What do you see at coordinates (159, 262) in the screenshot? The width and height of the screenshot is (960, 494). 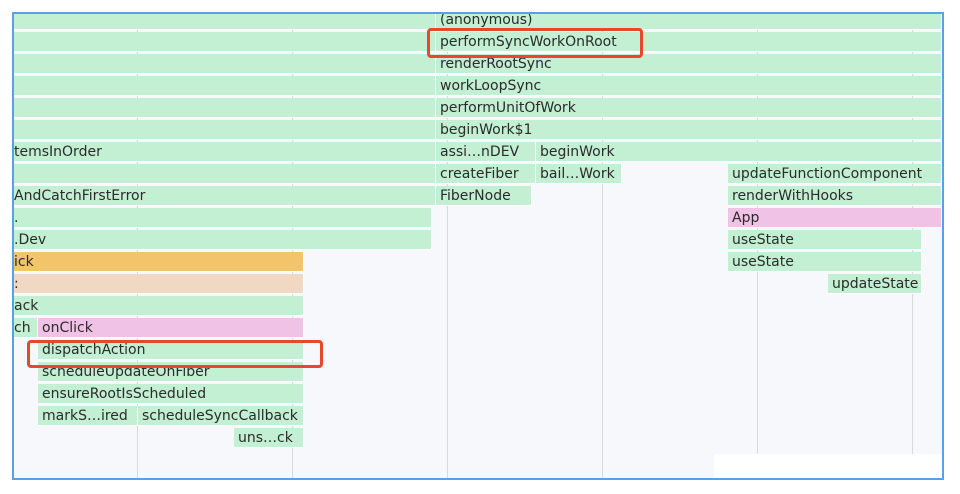 I see `flame-frame-ick: ick` at bounding box center [159, 262].